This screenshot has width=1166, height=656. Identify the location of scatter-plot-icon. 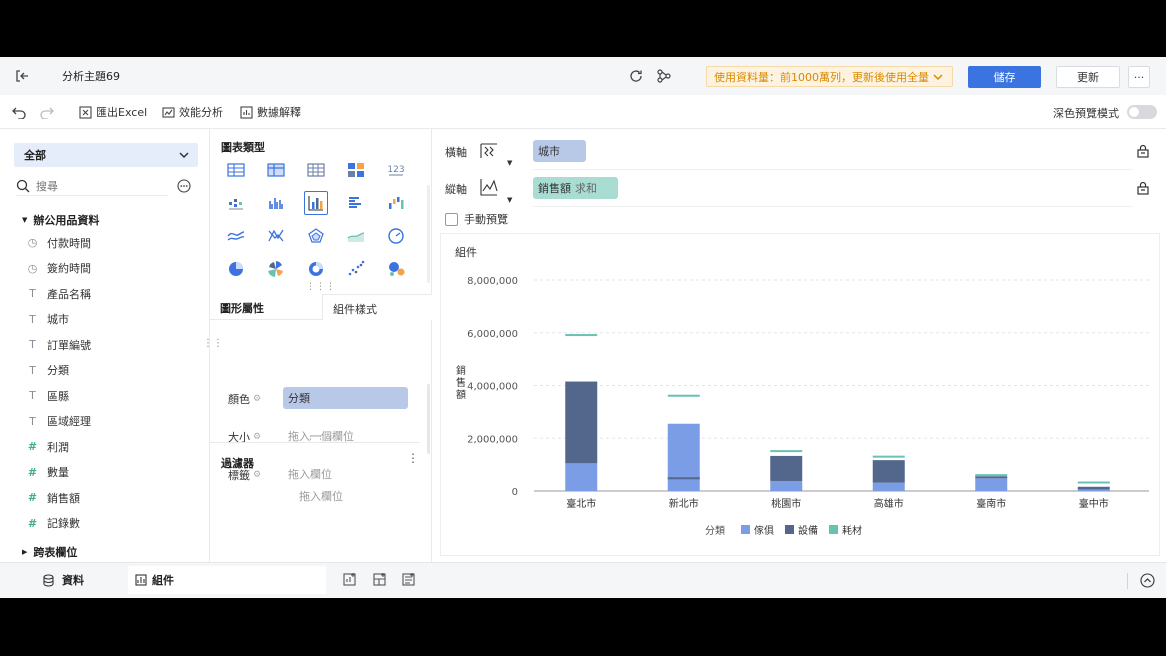
(356, 269).